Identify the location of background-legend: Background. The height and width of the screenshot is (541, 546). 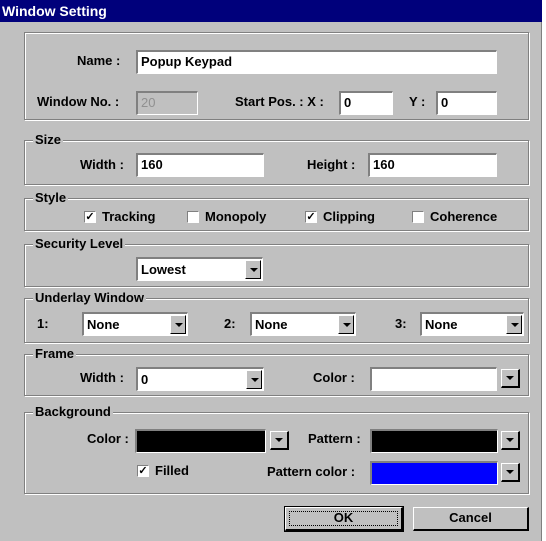
(73, 412).